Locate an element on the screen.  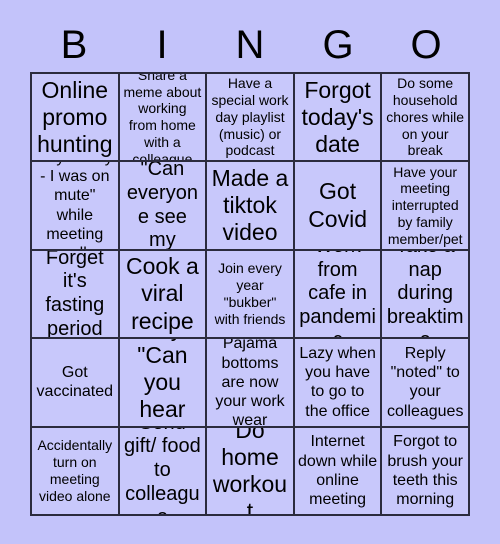
bingo-cell-text: Send gift/ food to colleague is located at coordinates (162, 471).